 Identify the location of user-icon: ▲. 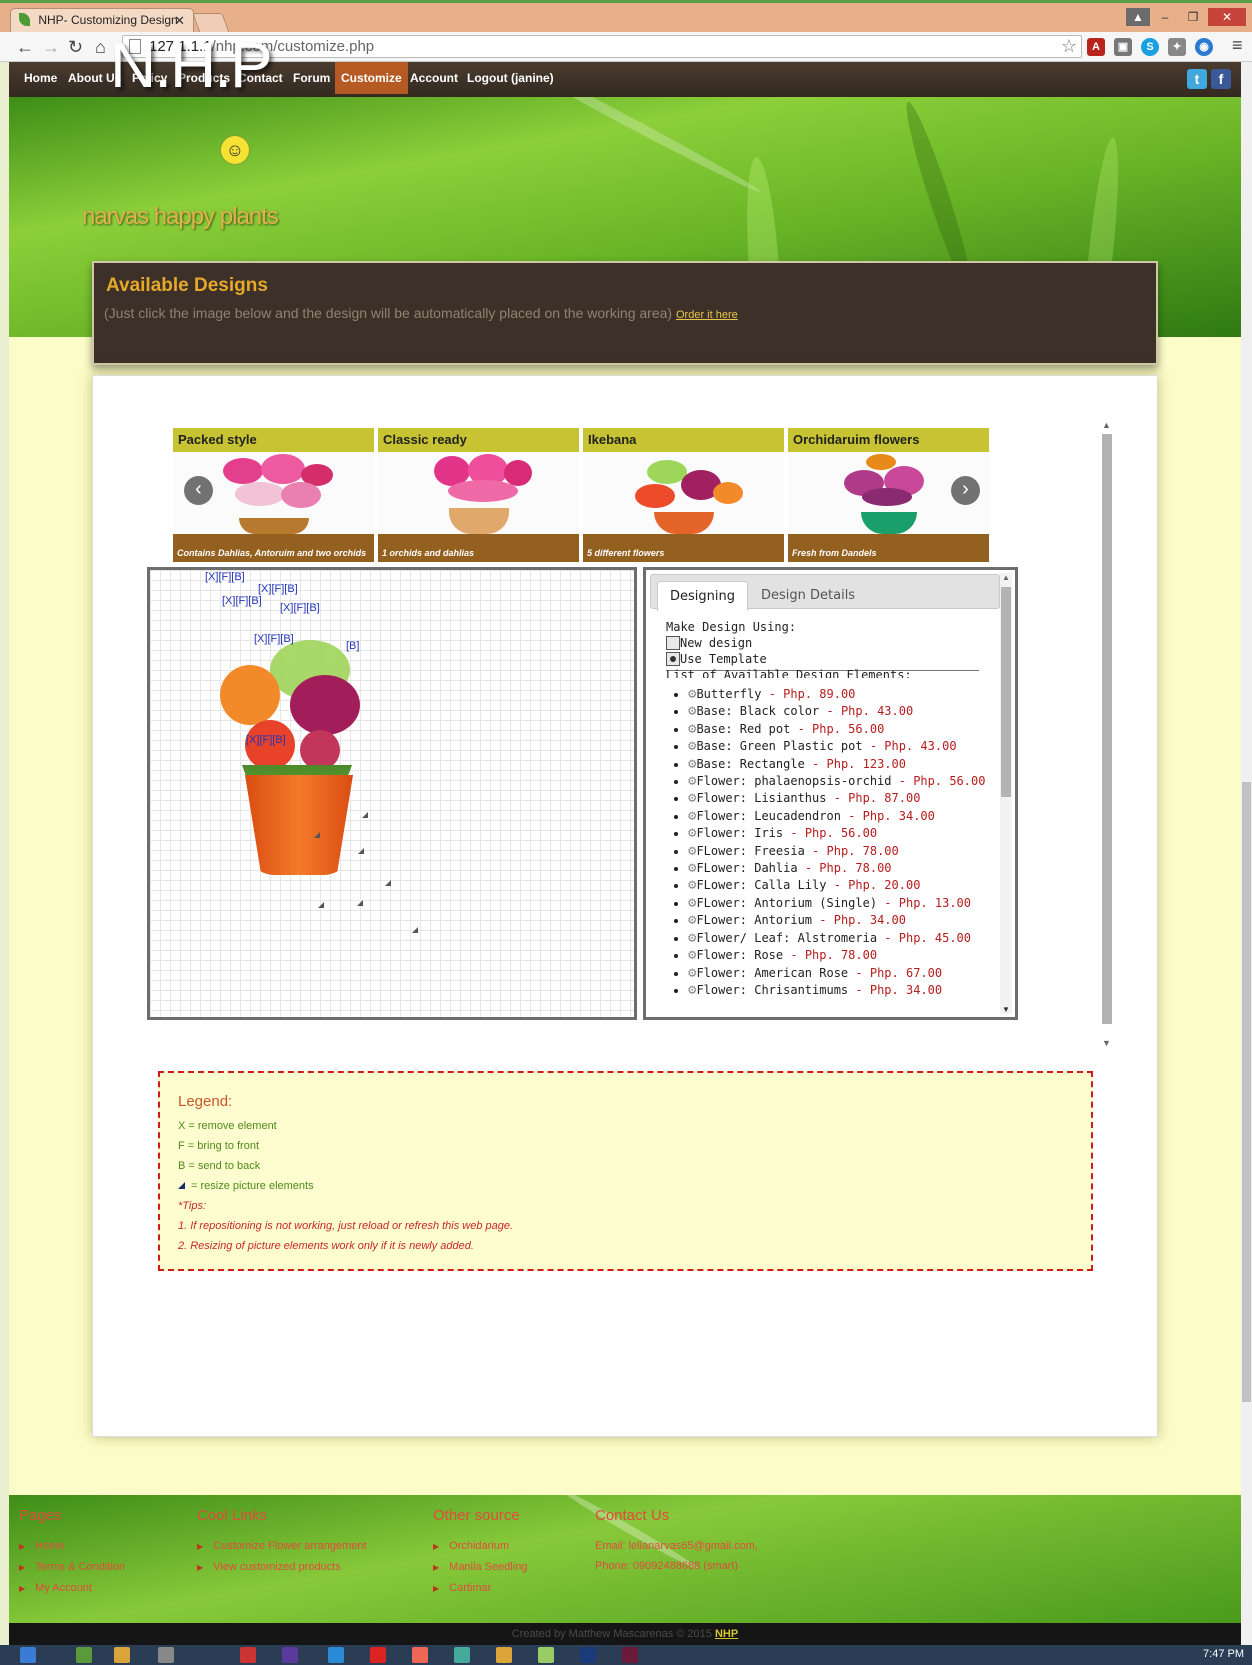
(1138, 17).